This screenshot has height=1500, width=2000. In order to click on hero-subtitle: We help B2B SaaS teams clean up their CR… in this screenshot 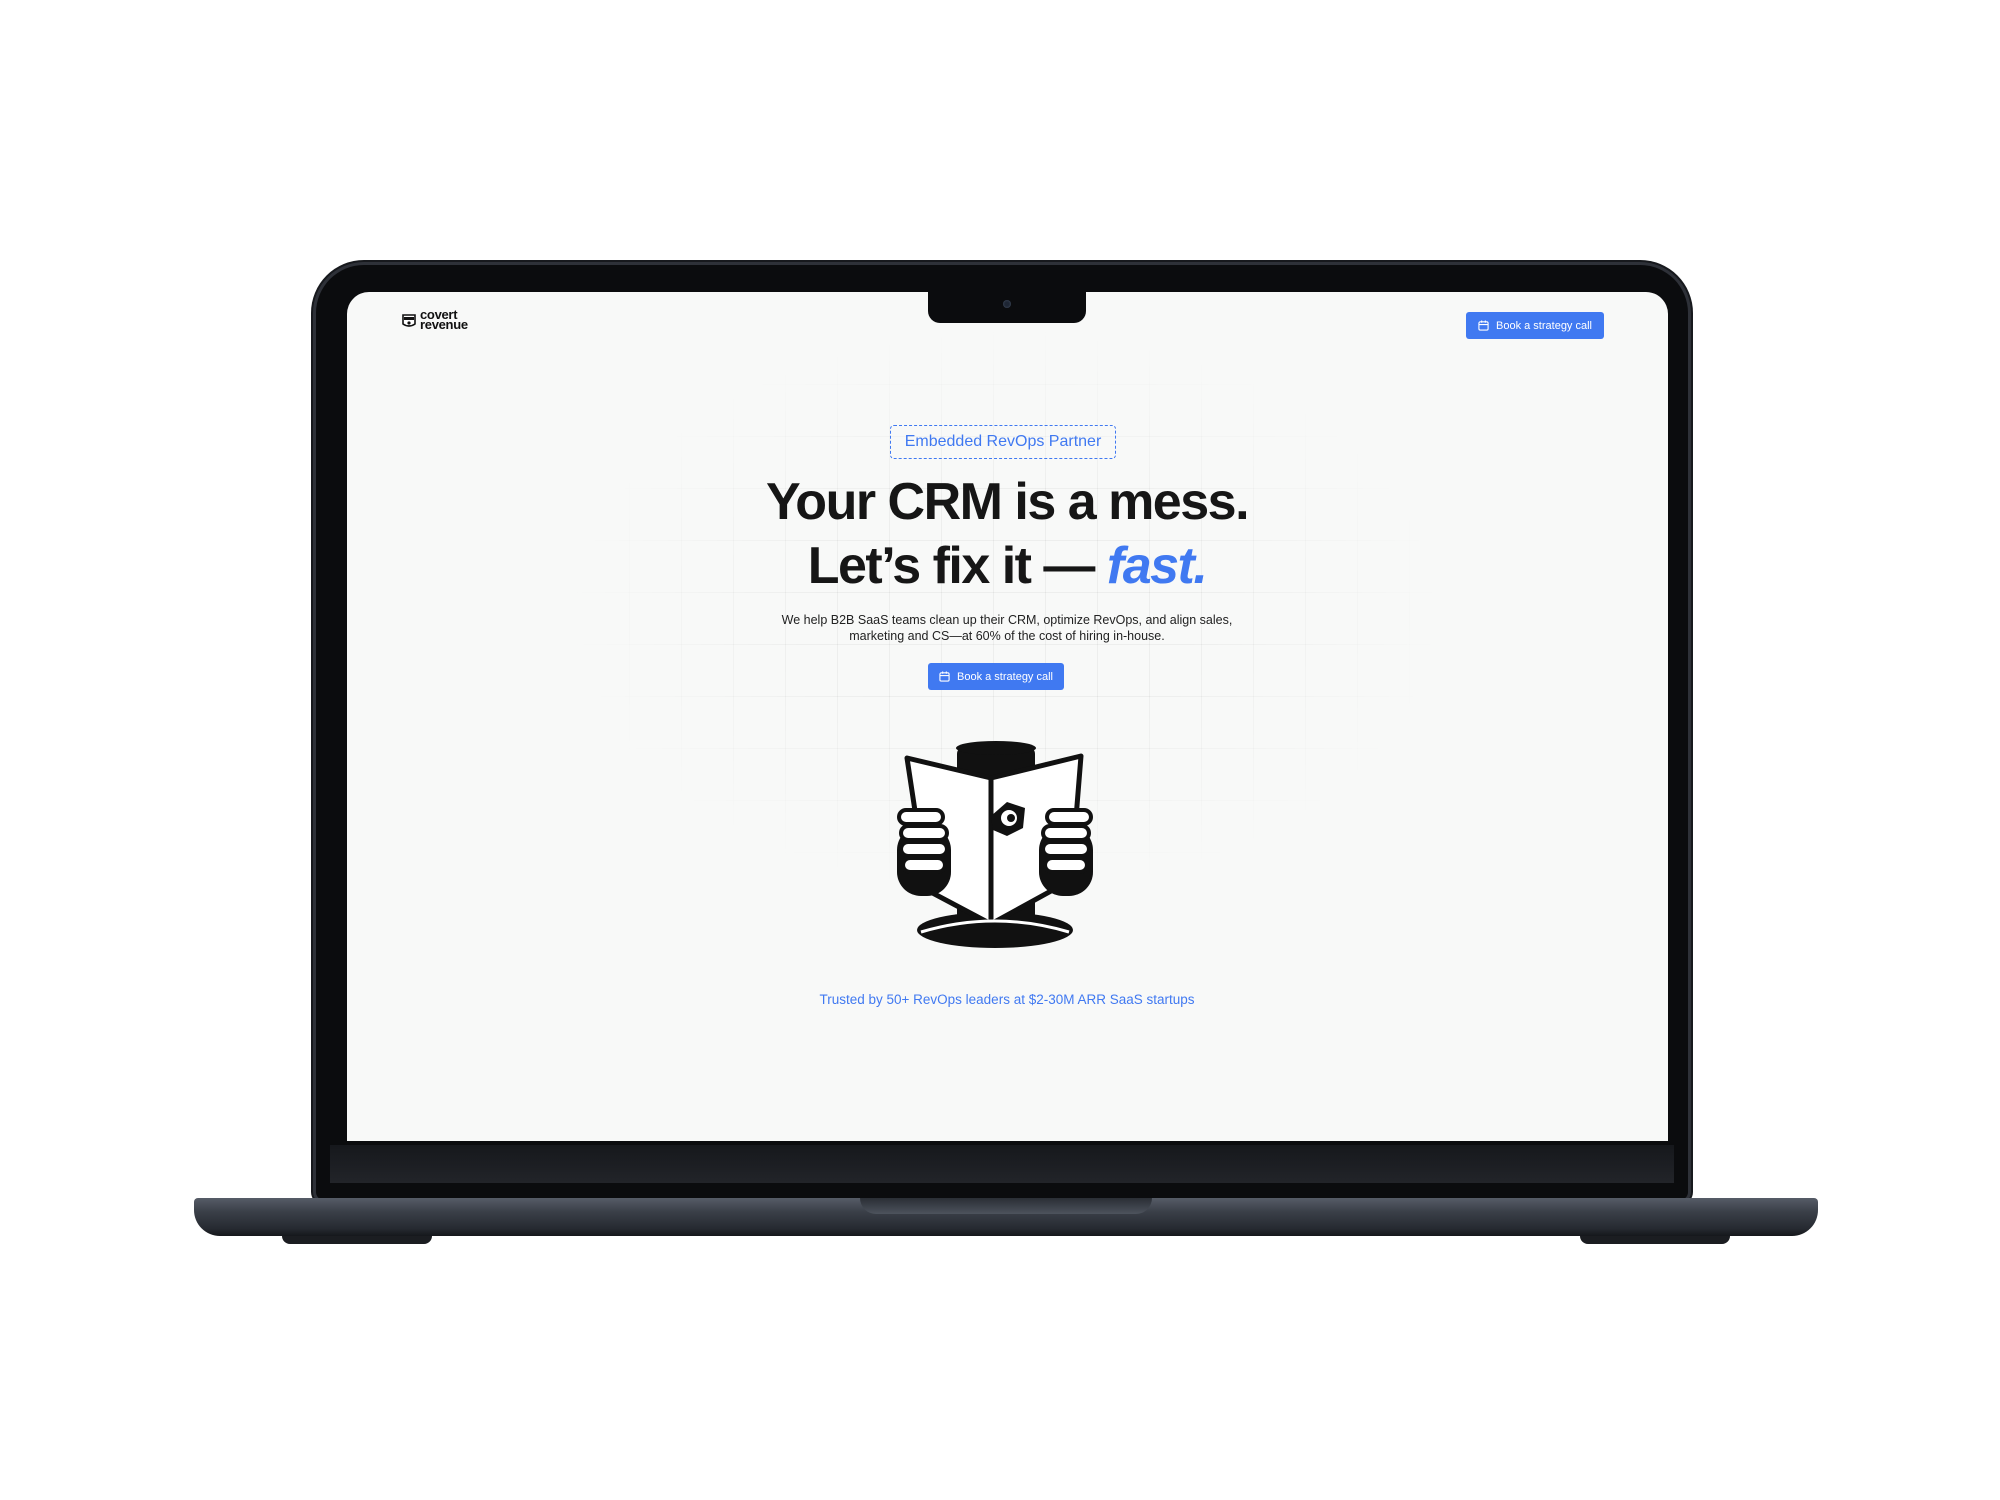, I will do `click(1007, 628)`.